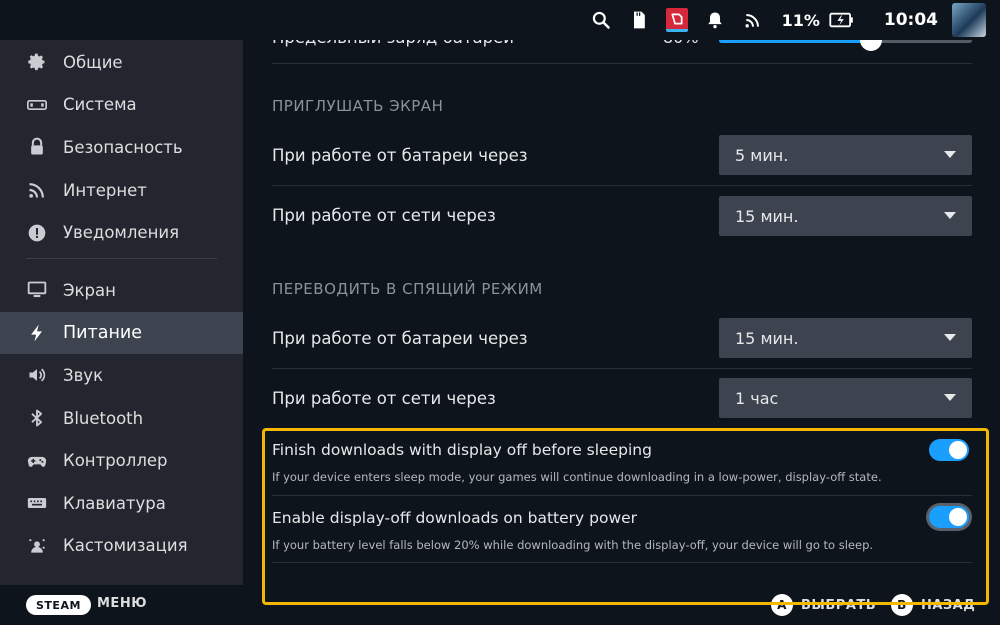 The height and width of the screenshot is (625, 1000). What do you see at coordinates (37, 503) in the screenshot?
I see `keyboard-icon` at bounding box center [37, 503].